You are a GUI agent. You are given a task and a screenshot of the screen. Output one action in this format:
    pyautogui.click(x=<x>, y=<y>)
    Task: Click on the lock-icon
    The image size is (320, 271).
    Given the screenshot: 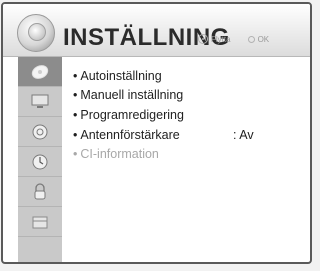 What is the action you would take?
    pyautogui.click(x=40, y=190)
    